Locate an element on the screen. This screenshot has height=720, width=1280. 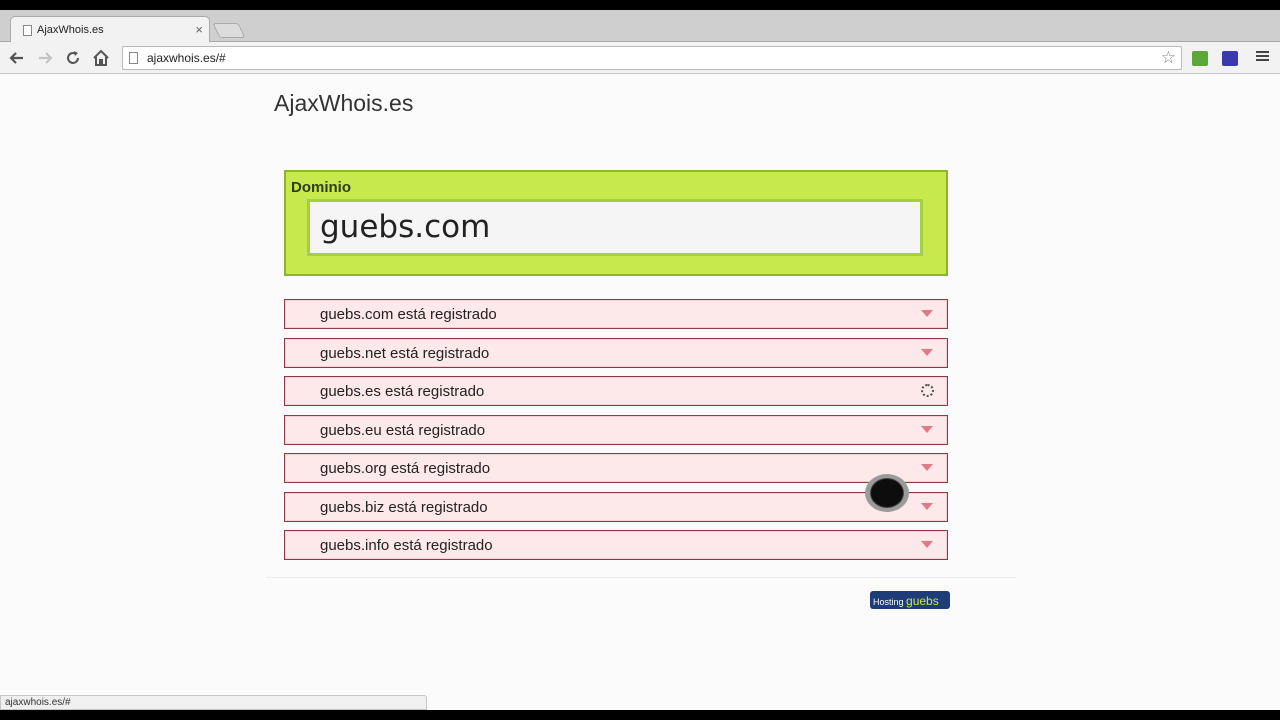
footer-divider is located at coordinates (641, 577).